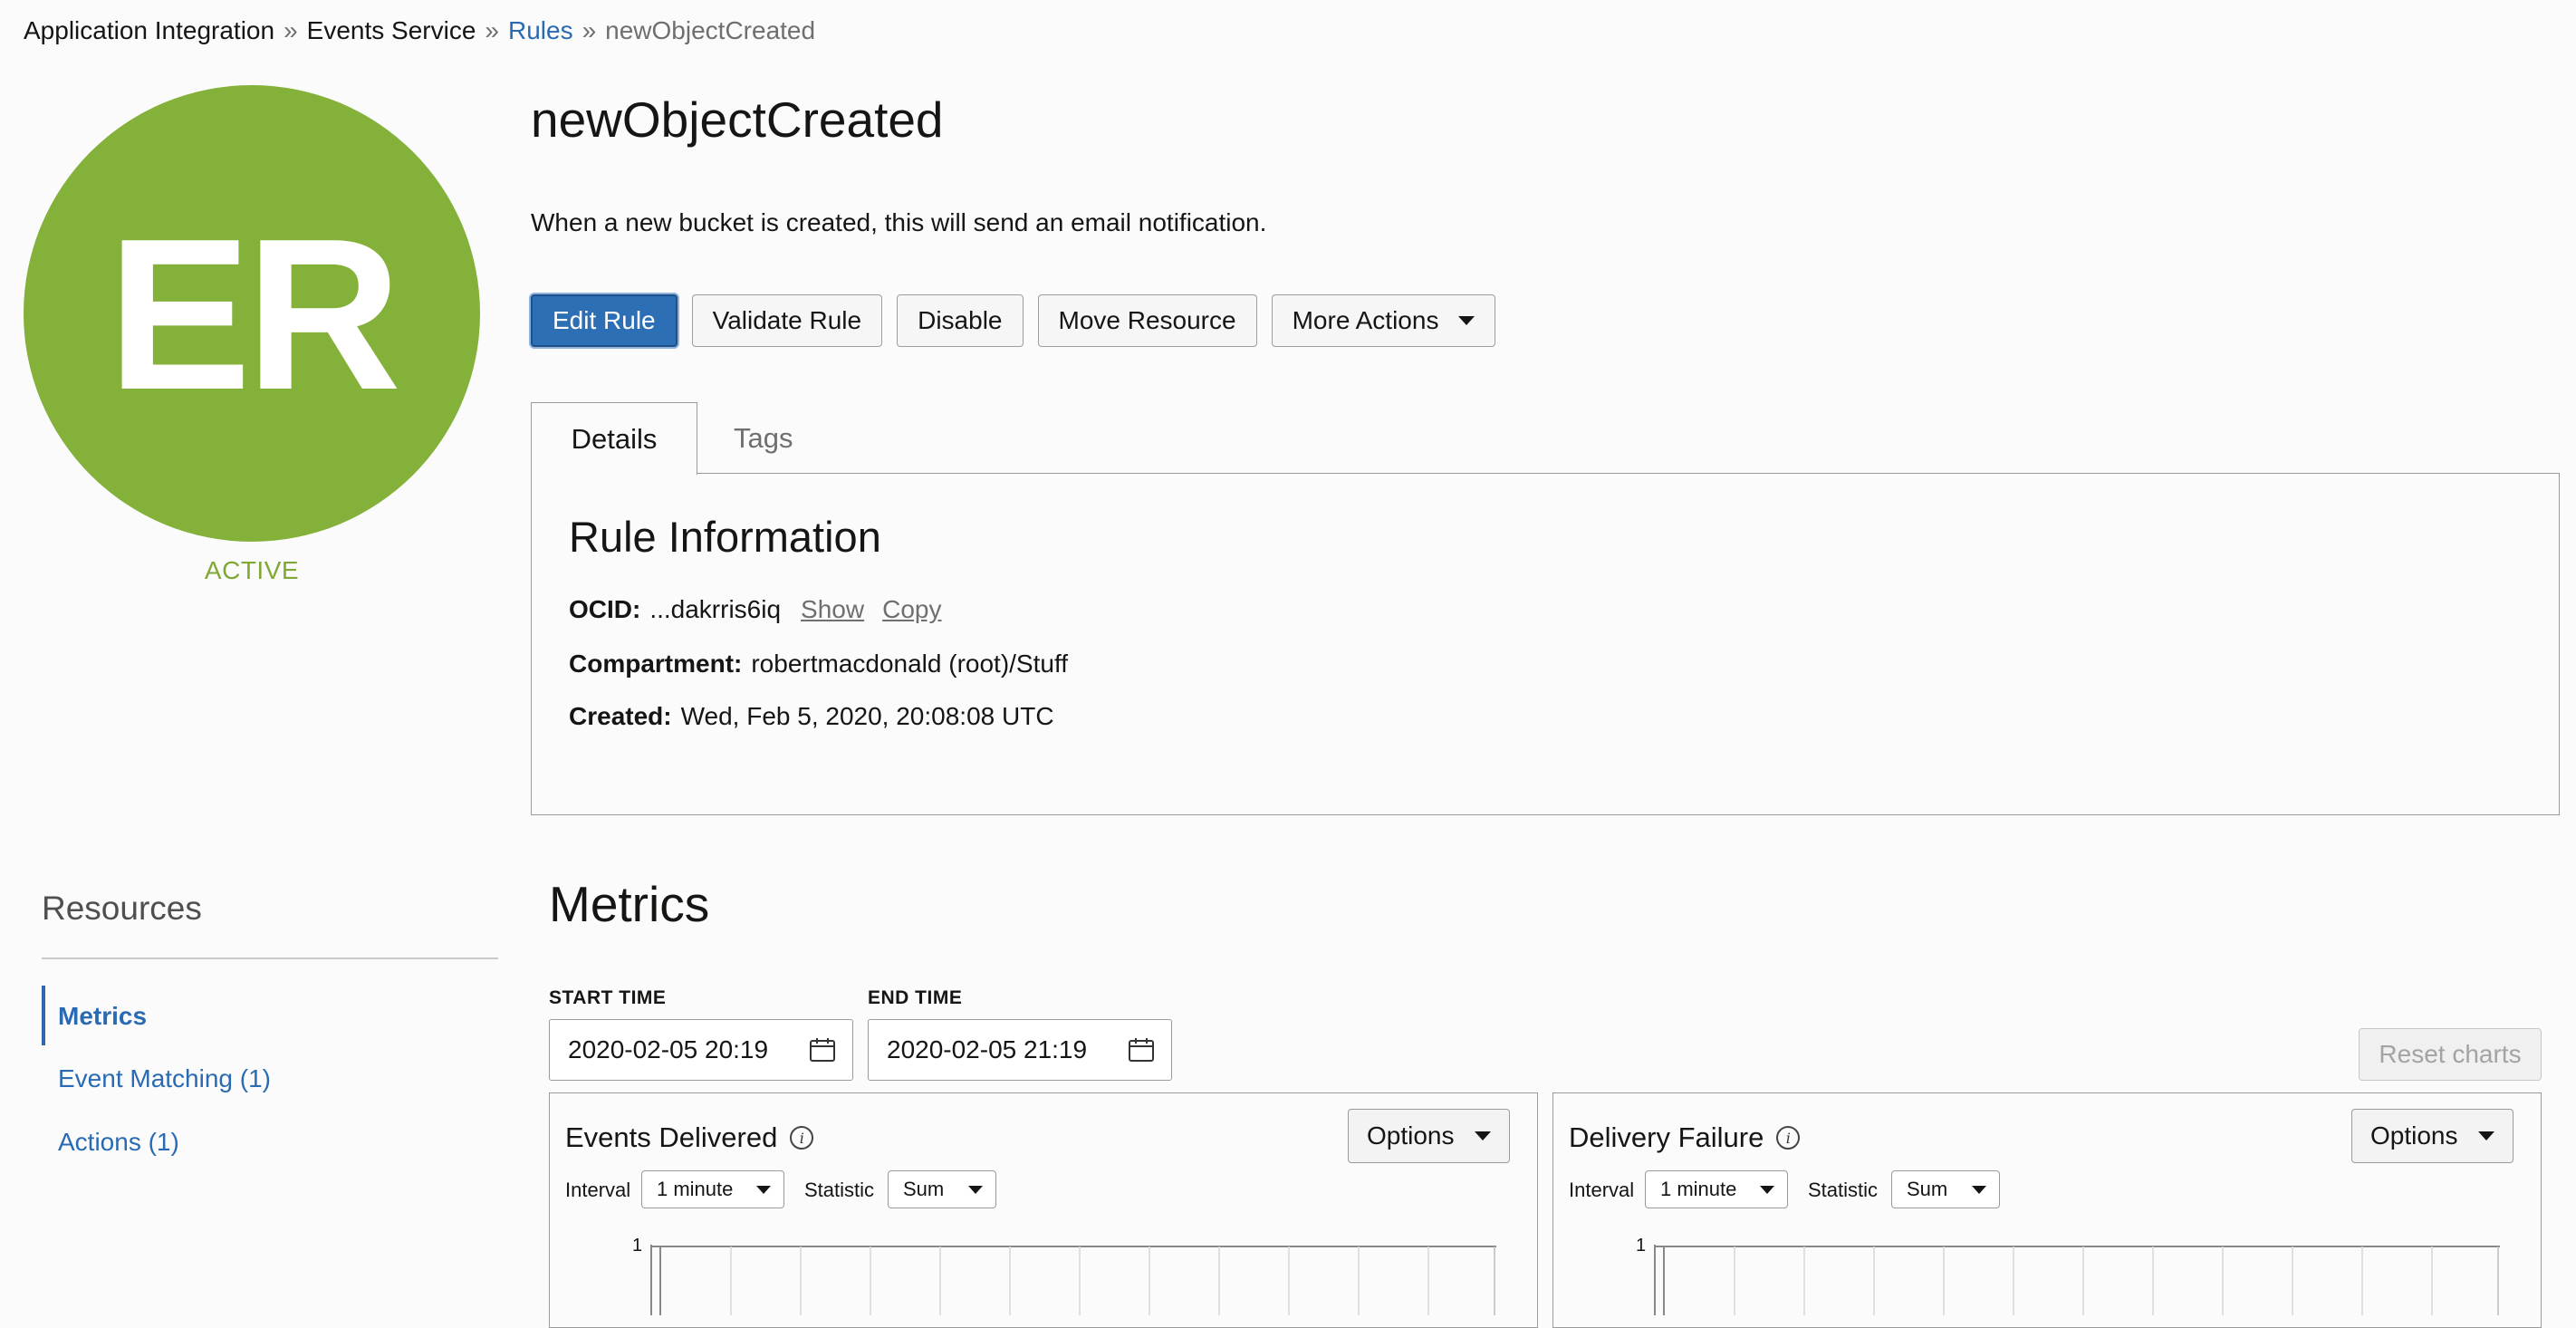 The width and height of the screenshot is (2576, 1328). Describe the element at coordinates (252, 570) in the screenshot. I see `status-label: ACTIVE` at that location.